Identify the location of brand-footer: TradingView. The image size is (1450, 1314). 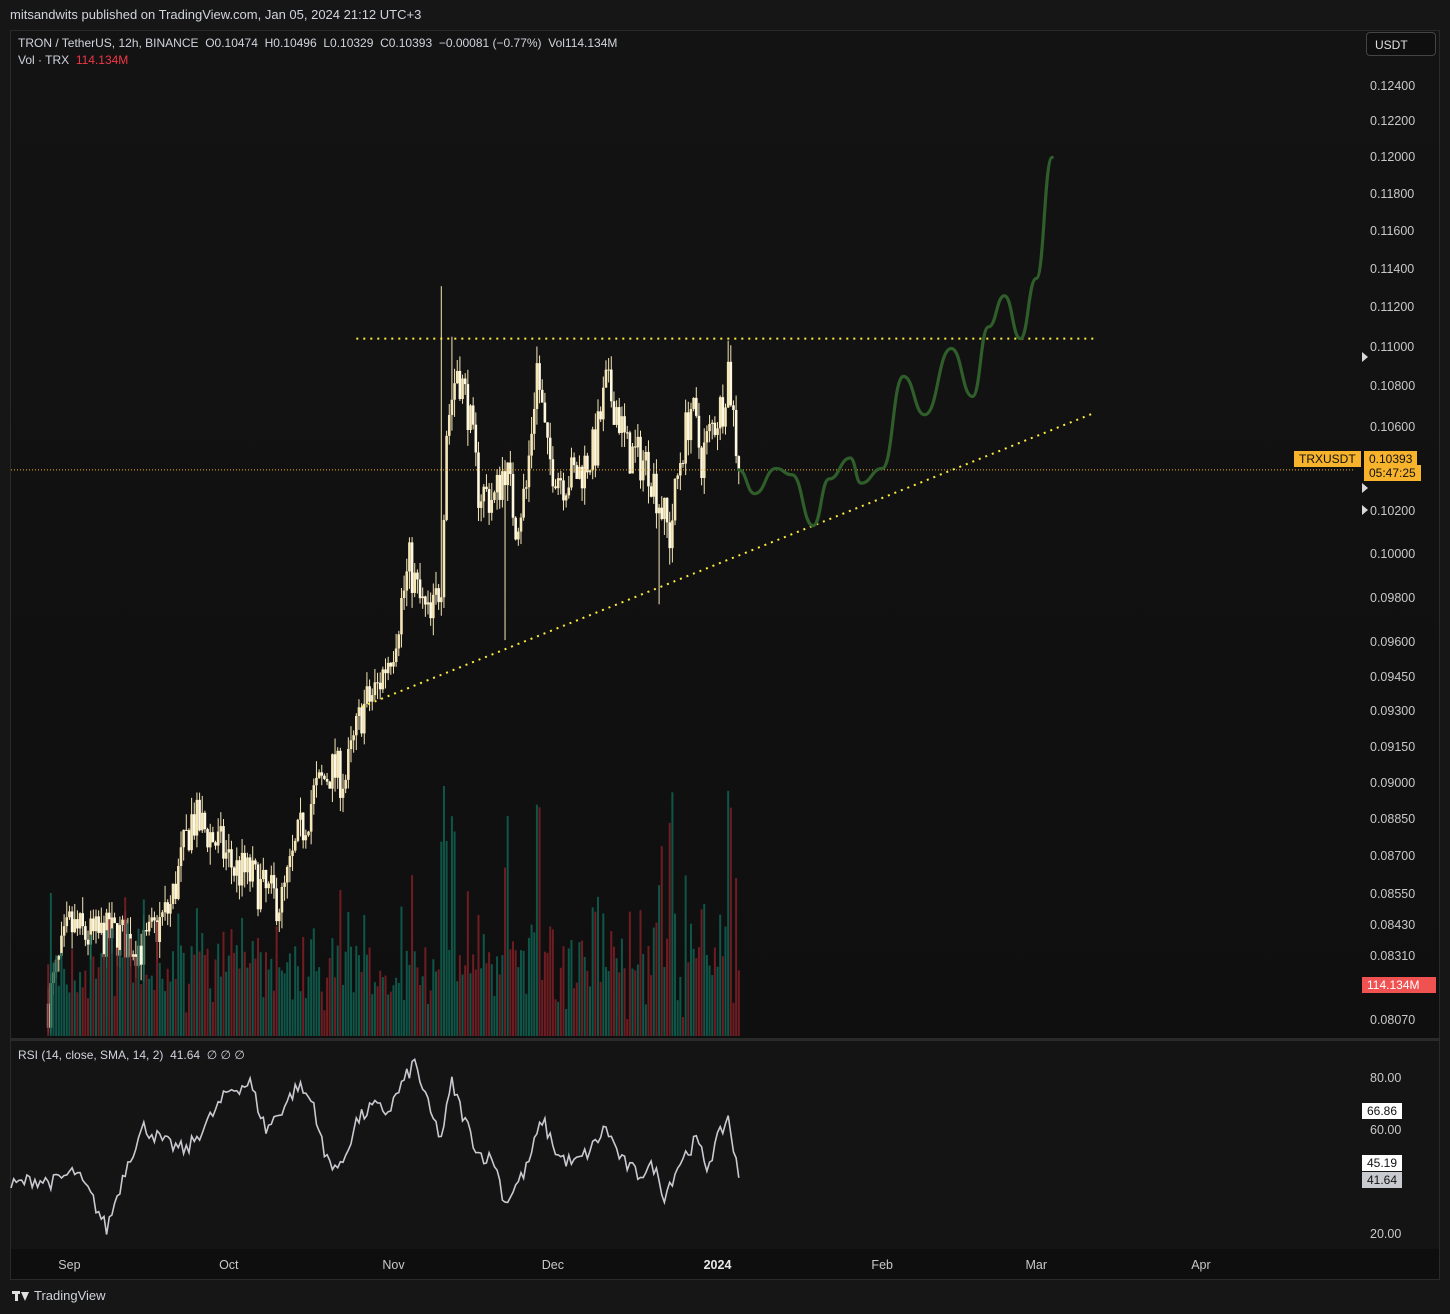
(59, 1295).